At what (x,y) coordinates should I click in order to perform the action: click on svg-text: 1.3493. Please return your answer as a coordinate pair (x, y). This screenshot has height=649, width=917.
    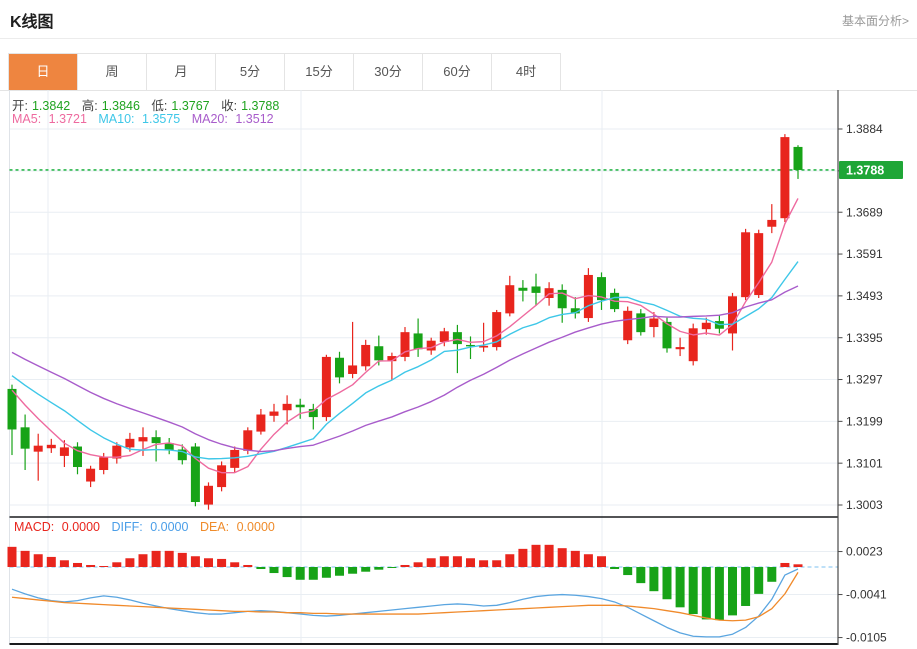
    Looking at the image, I should click on (864, 296).